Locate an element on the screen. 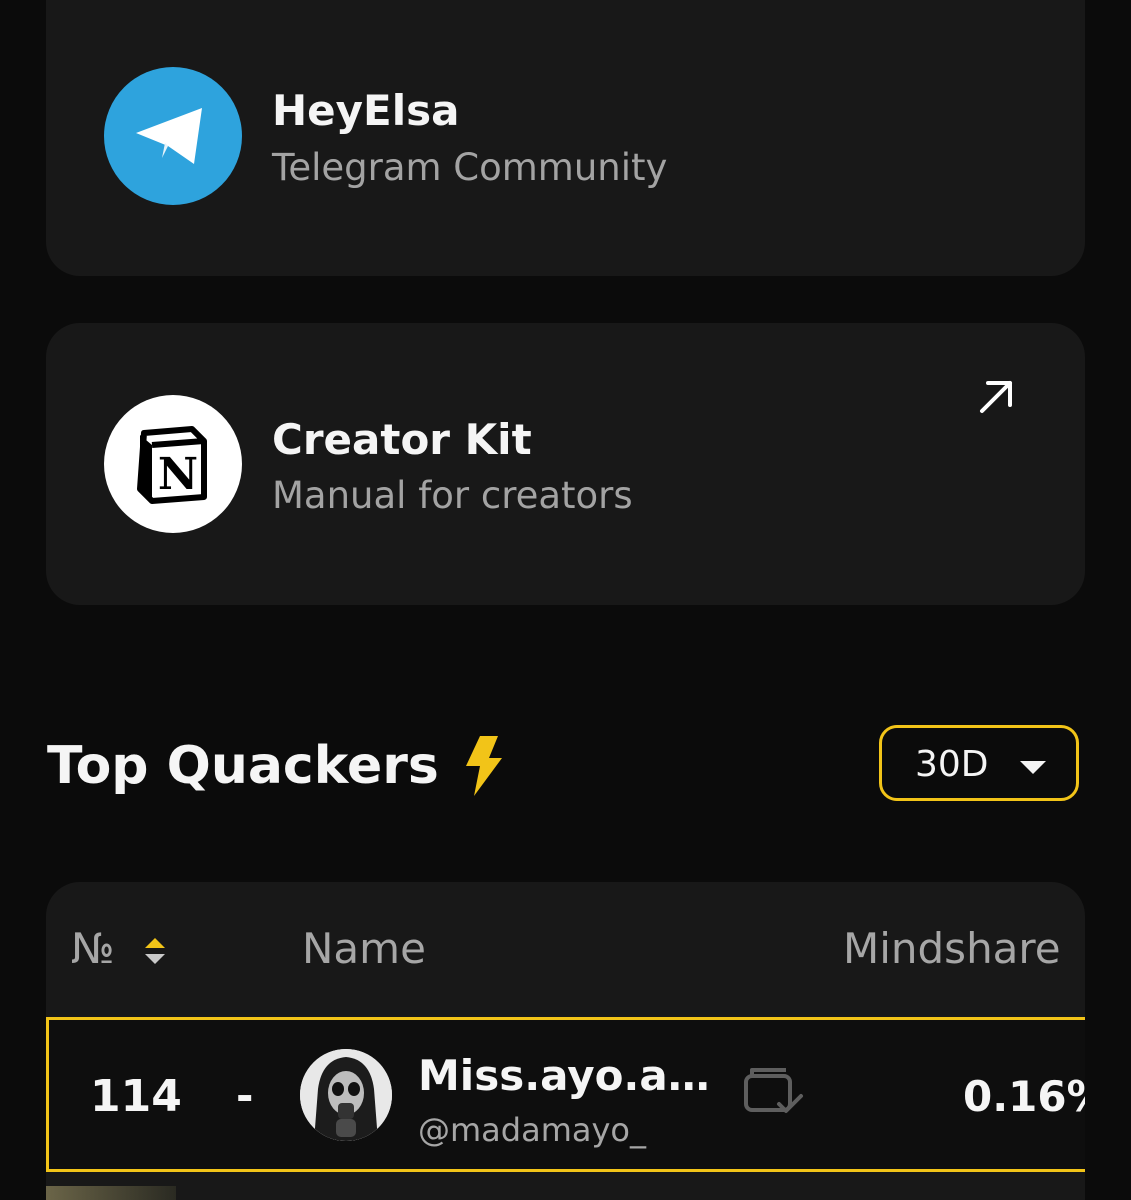  user-handle: @madamayo_ is located at coordinates (532, 1130).